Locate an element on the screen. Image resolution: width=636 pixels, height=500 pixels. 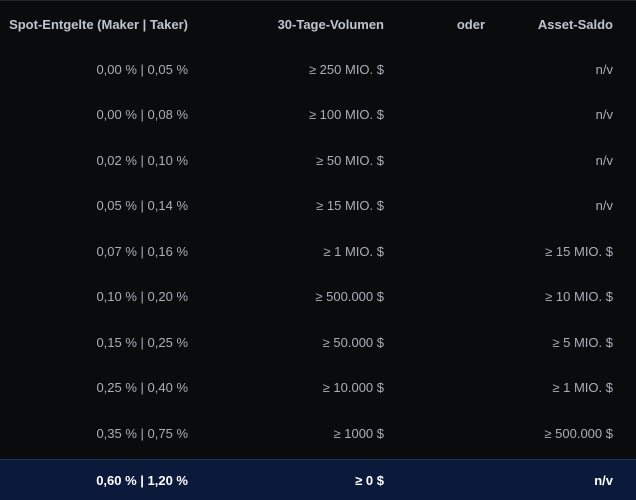
volume-cell: ≥ 50 MIO. $ is located at coordinates (350, 160).